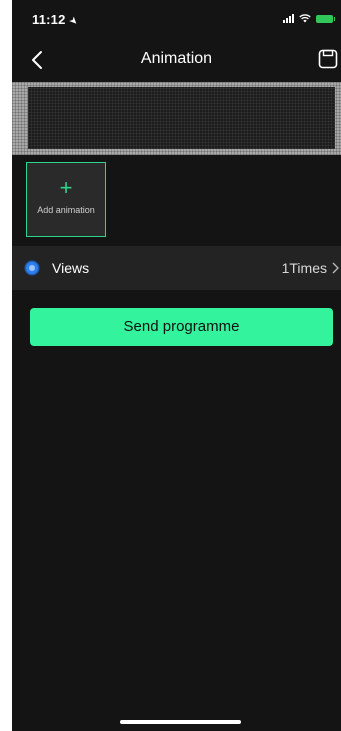 The height and width of the screenshot is (731, 341). Describe the element at coordinates (328, 59) in the screenshot. I see `save-icon` at that location.